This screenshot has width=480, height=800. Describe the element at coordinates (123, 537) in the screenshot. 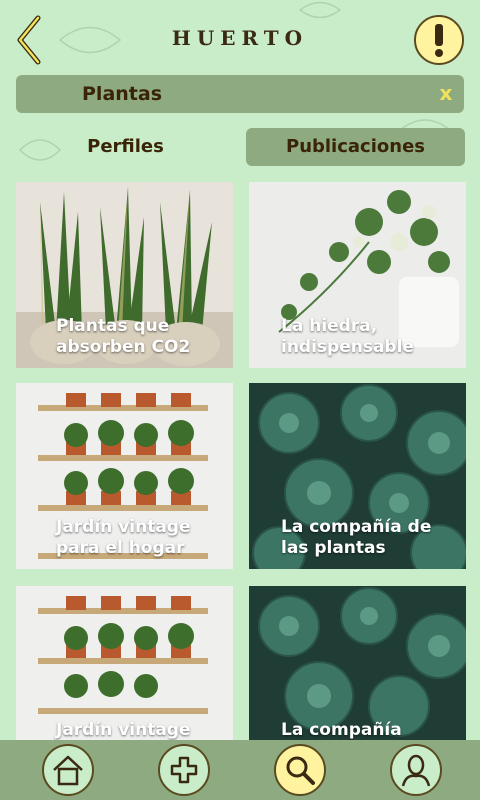

I see `card-title: Jardín vintage para el hogar` at that location.